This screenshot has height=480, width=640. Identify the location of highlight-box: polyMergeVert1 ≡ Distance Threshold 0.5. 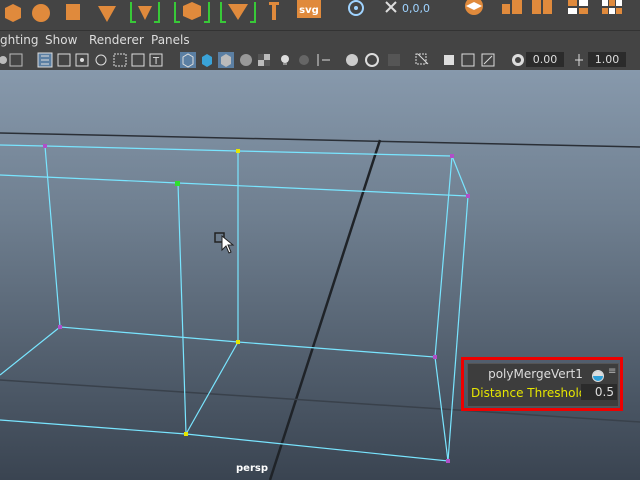
(542, 384).